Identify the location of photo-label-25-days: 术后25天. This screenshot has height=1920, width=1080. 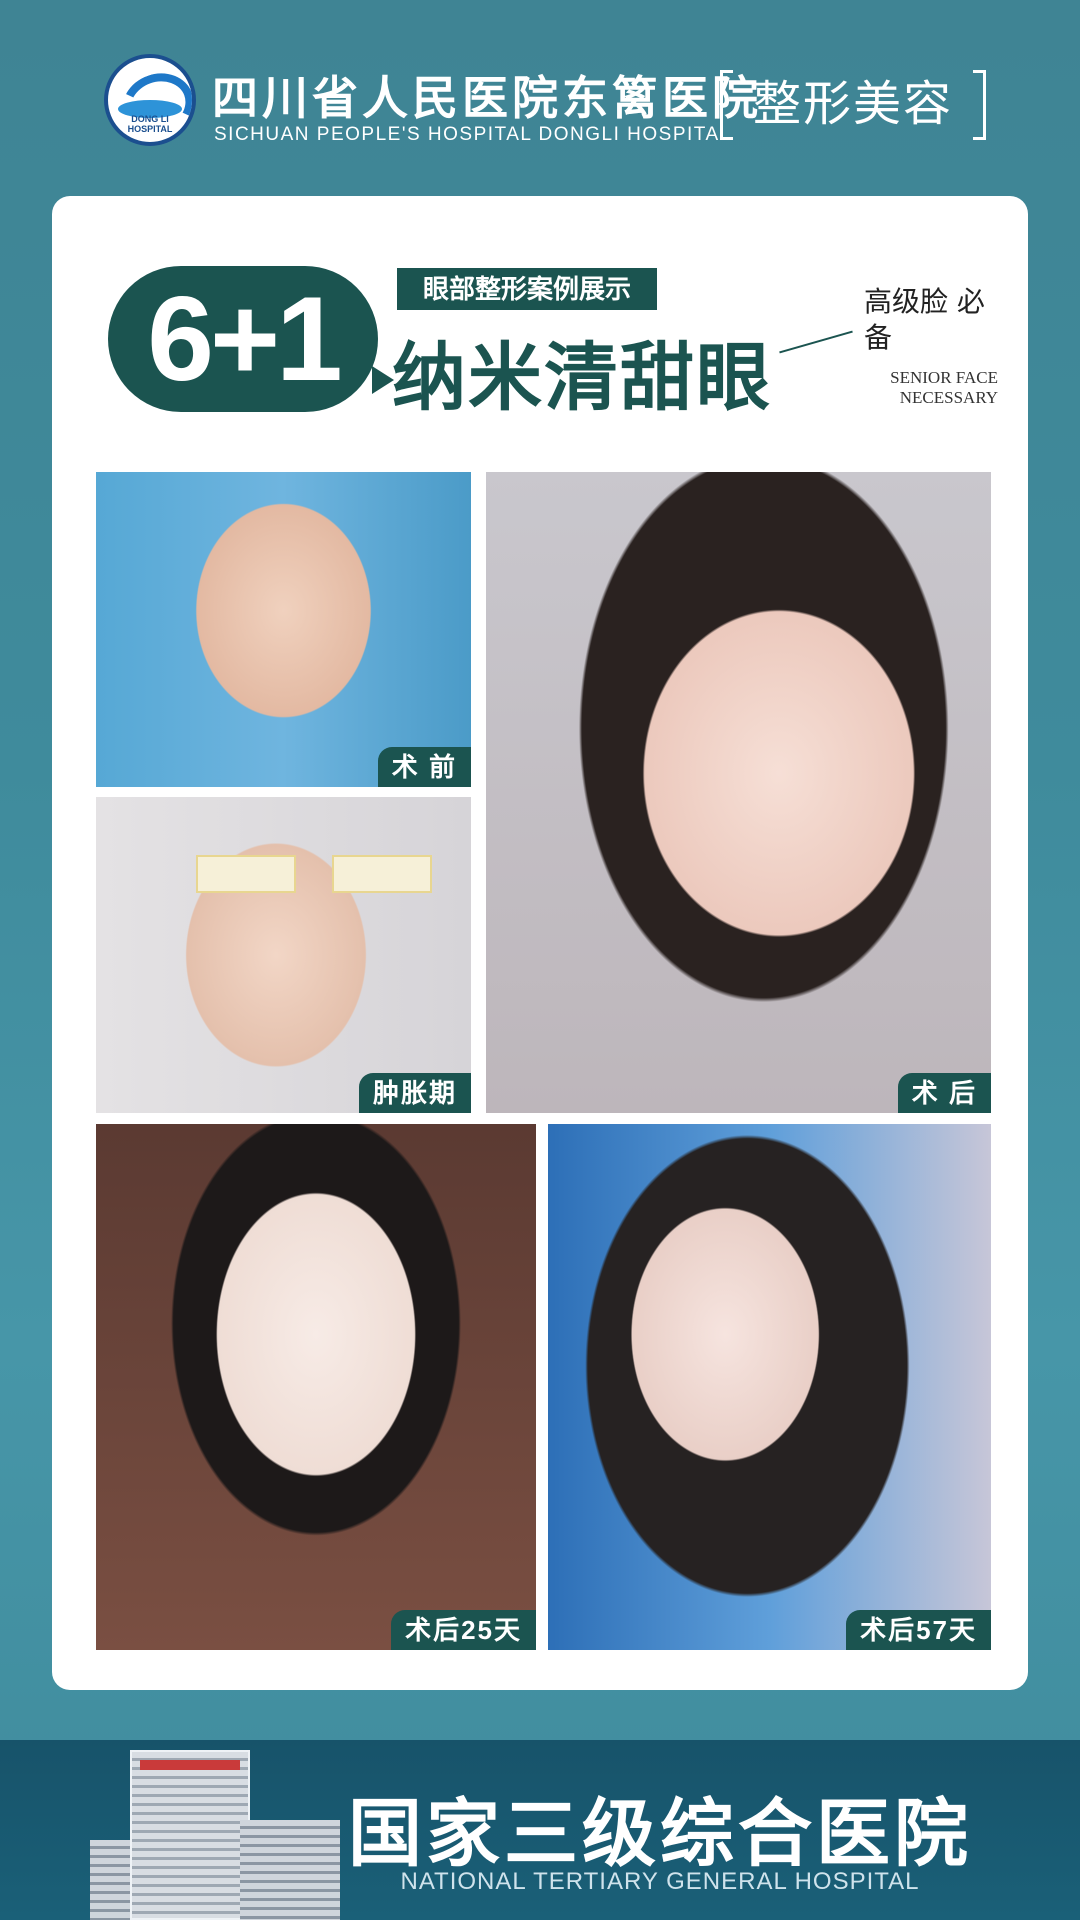
(463, 1630).